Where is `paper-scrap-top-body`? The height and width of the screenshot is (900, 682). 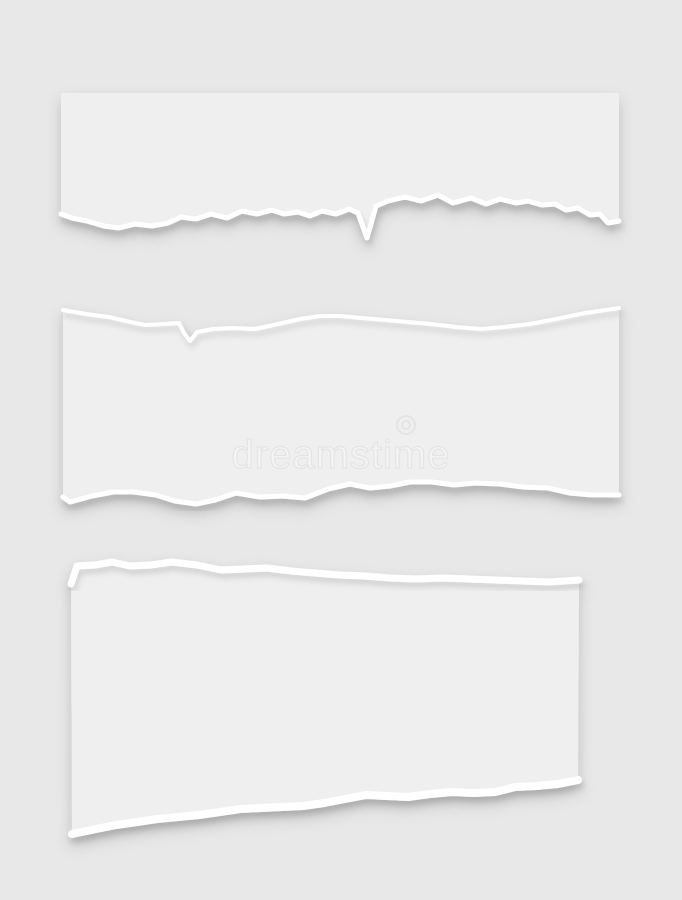
paper-scrap-top-body is located at coordinates (340, 165).